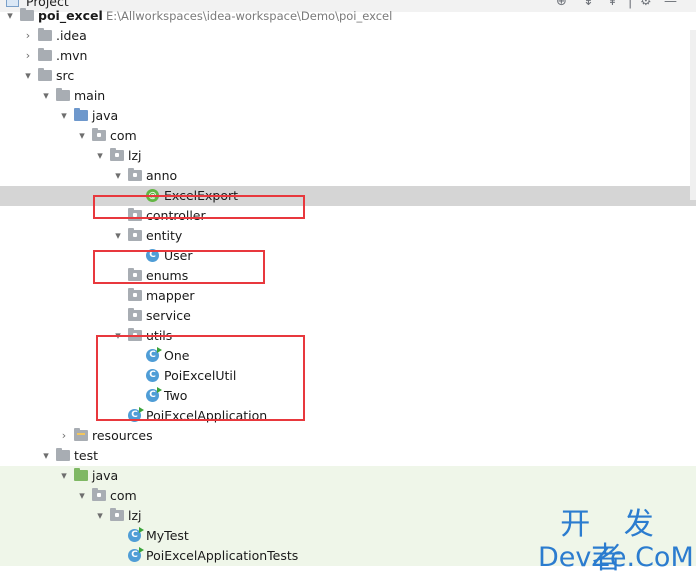  I want to click on tree-item-label: MyTest, so click(167, 535).